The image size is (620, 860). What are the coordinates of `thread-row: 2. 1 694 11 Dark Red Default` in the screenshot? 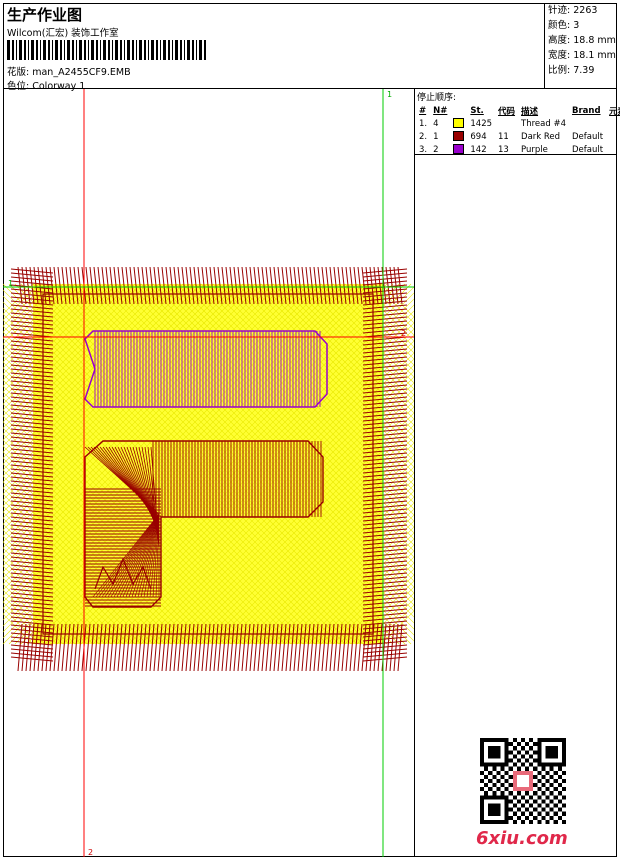 It's located at (511, 136).